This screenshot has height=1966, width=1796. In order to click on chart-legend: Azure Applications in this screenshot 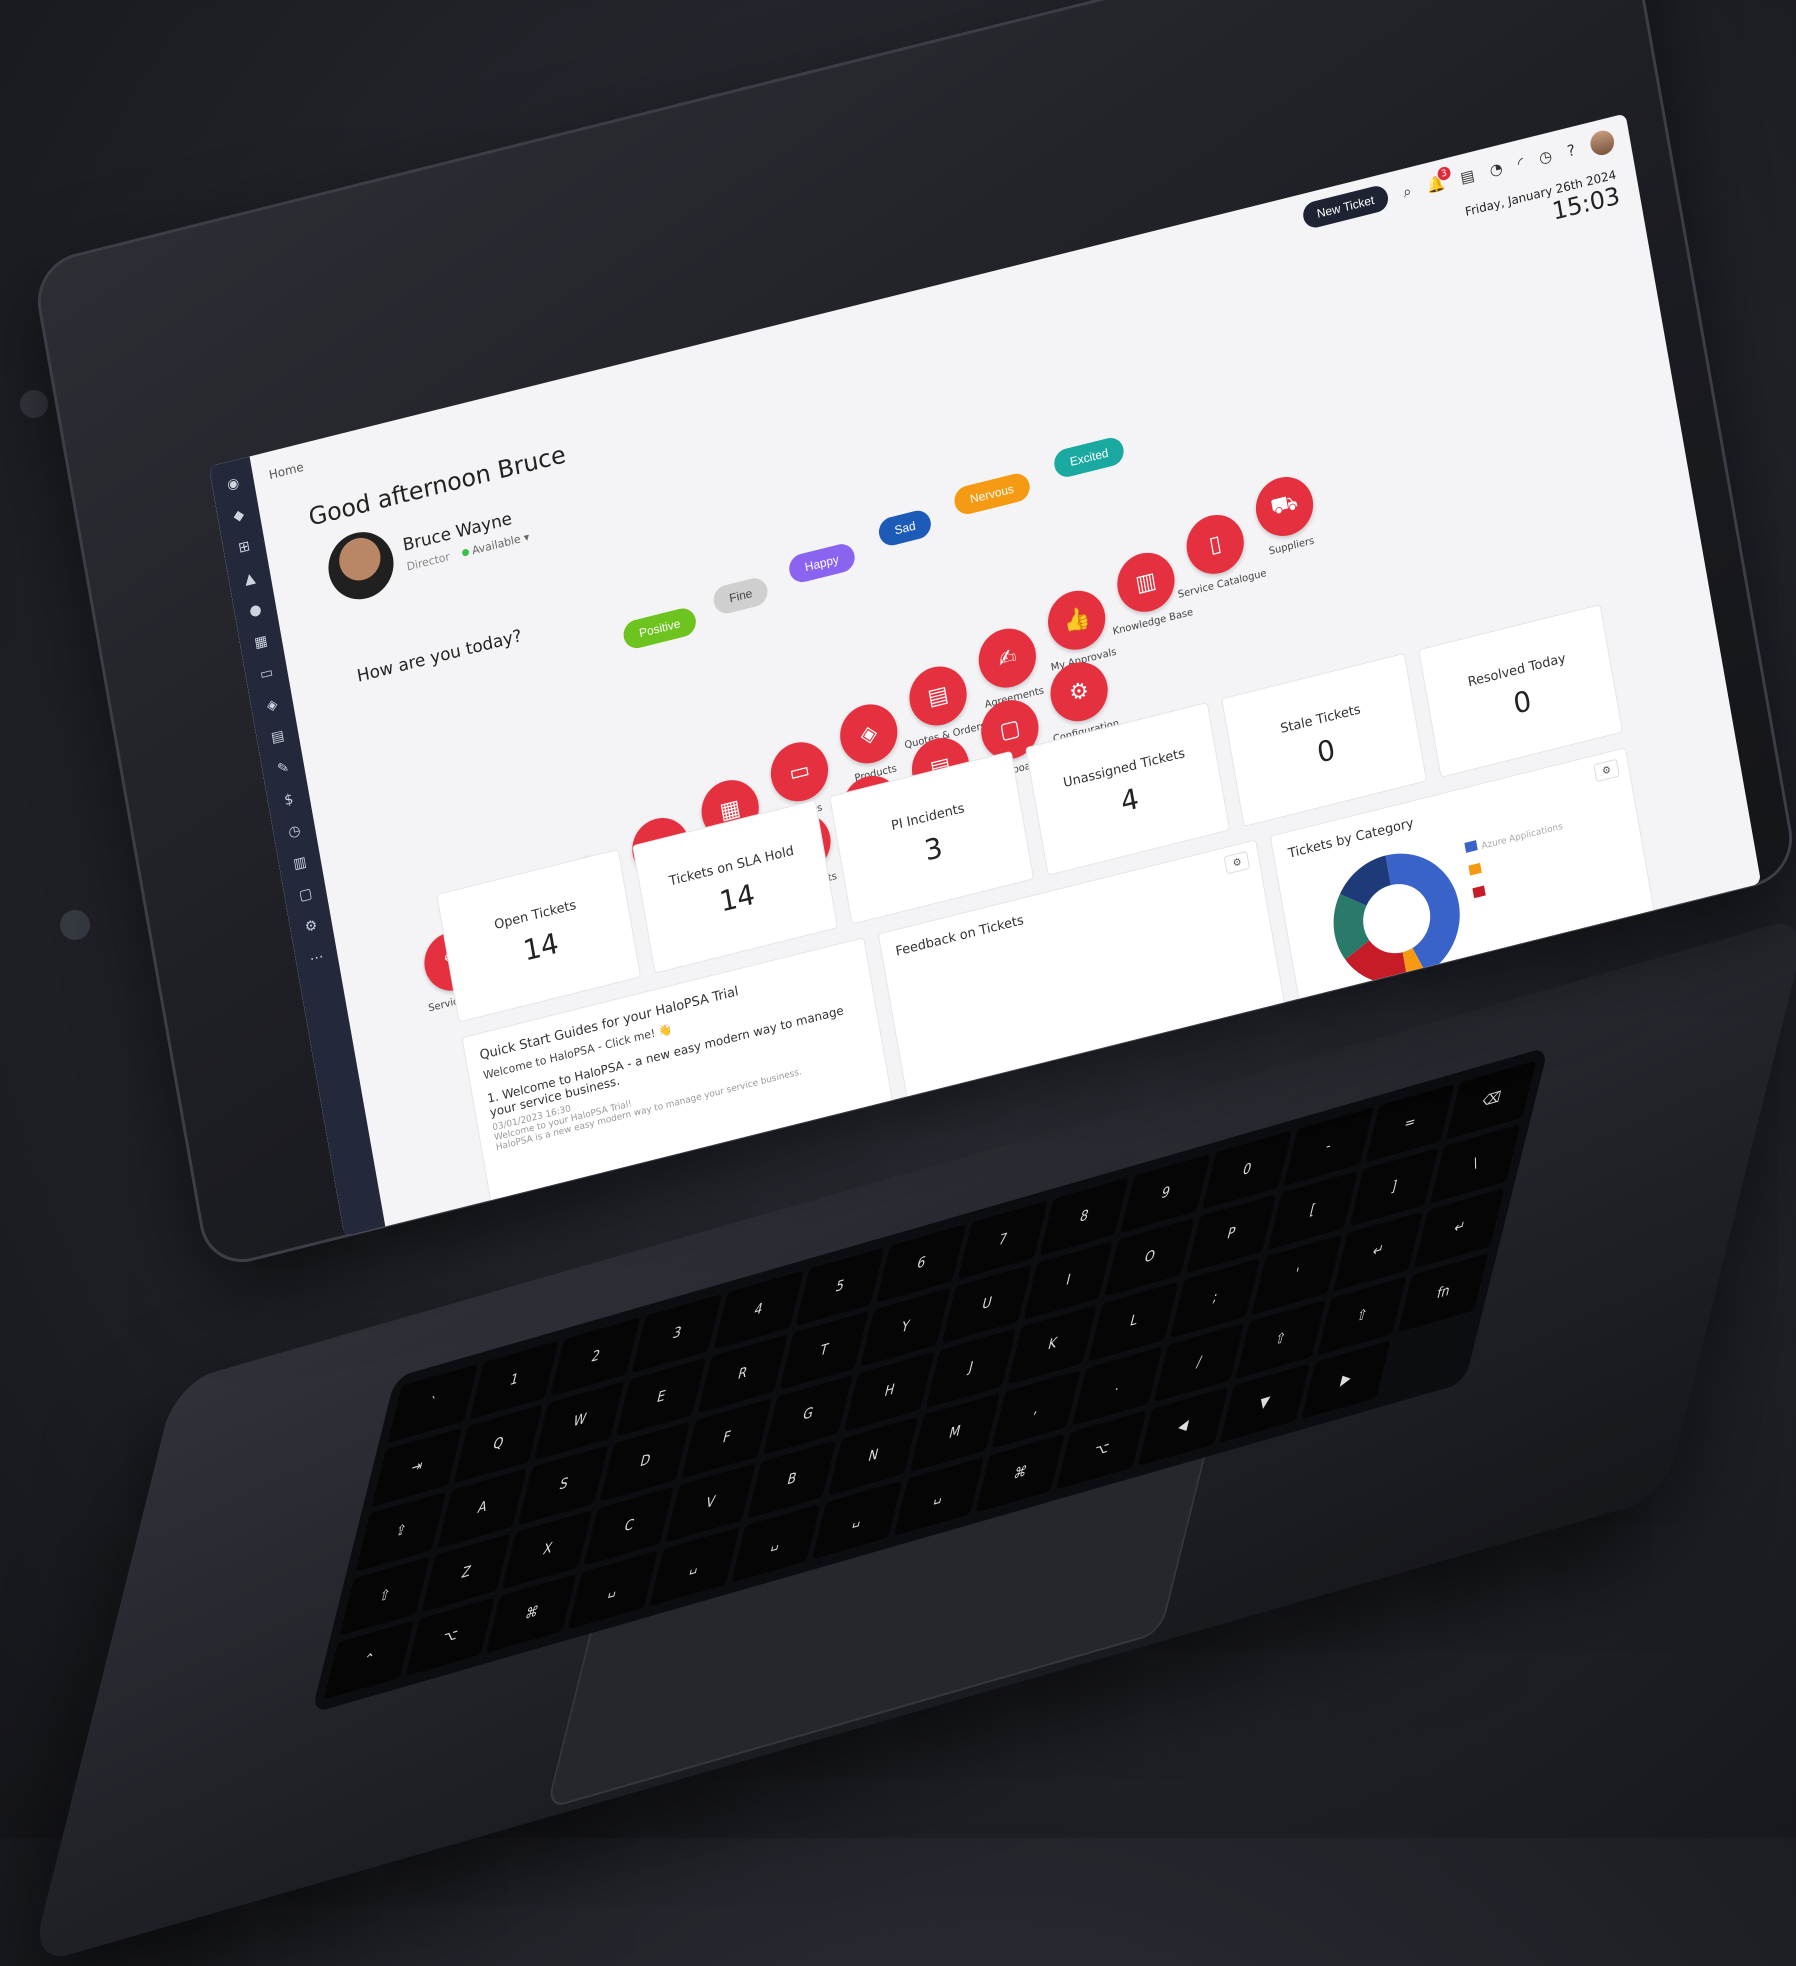, I will do `click(1518, 858)`.